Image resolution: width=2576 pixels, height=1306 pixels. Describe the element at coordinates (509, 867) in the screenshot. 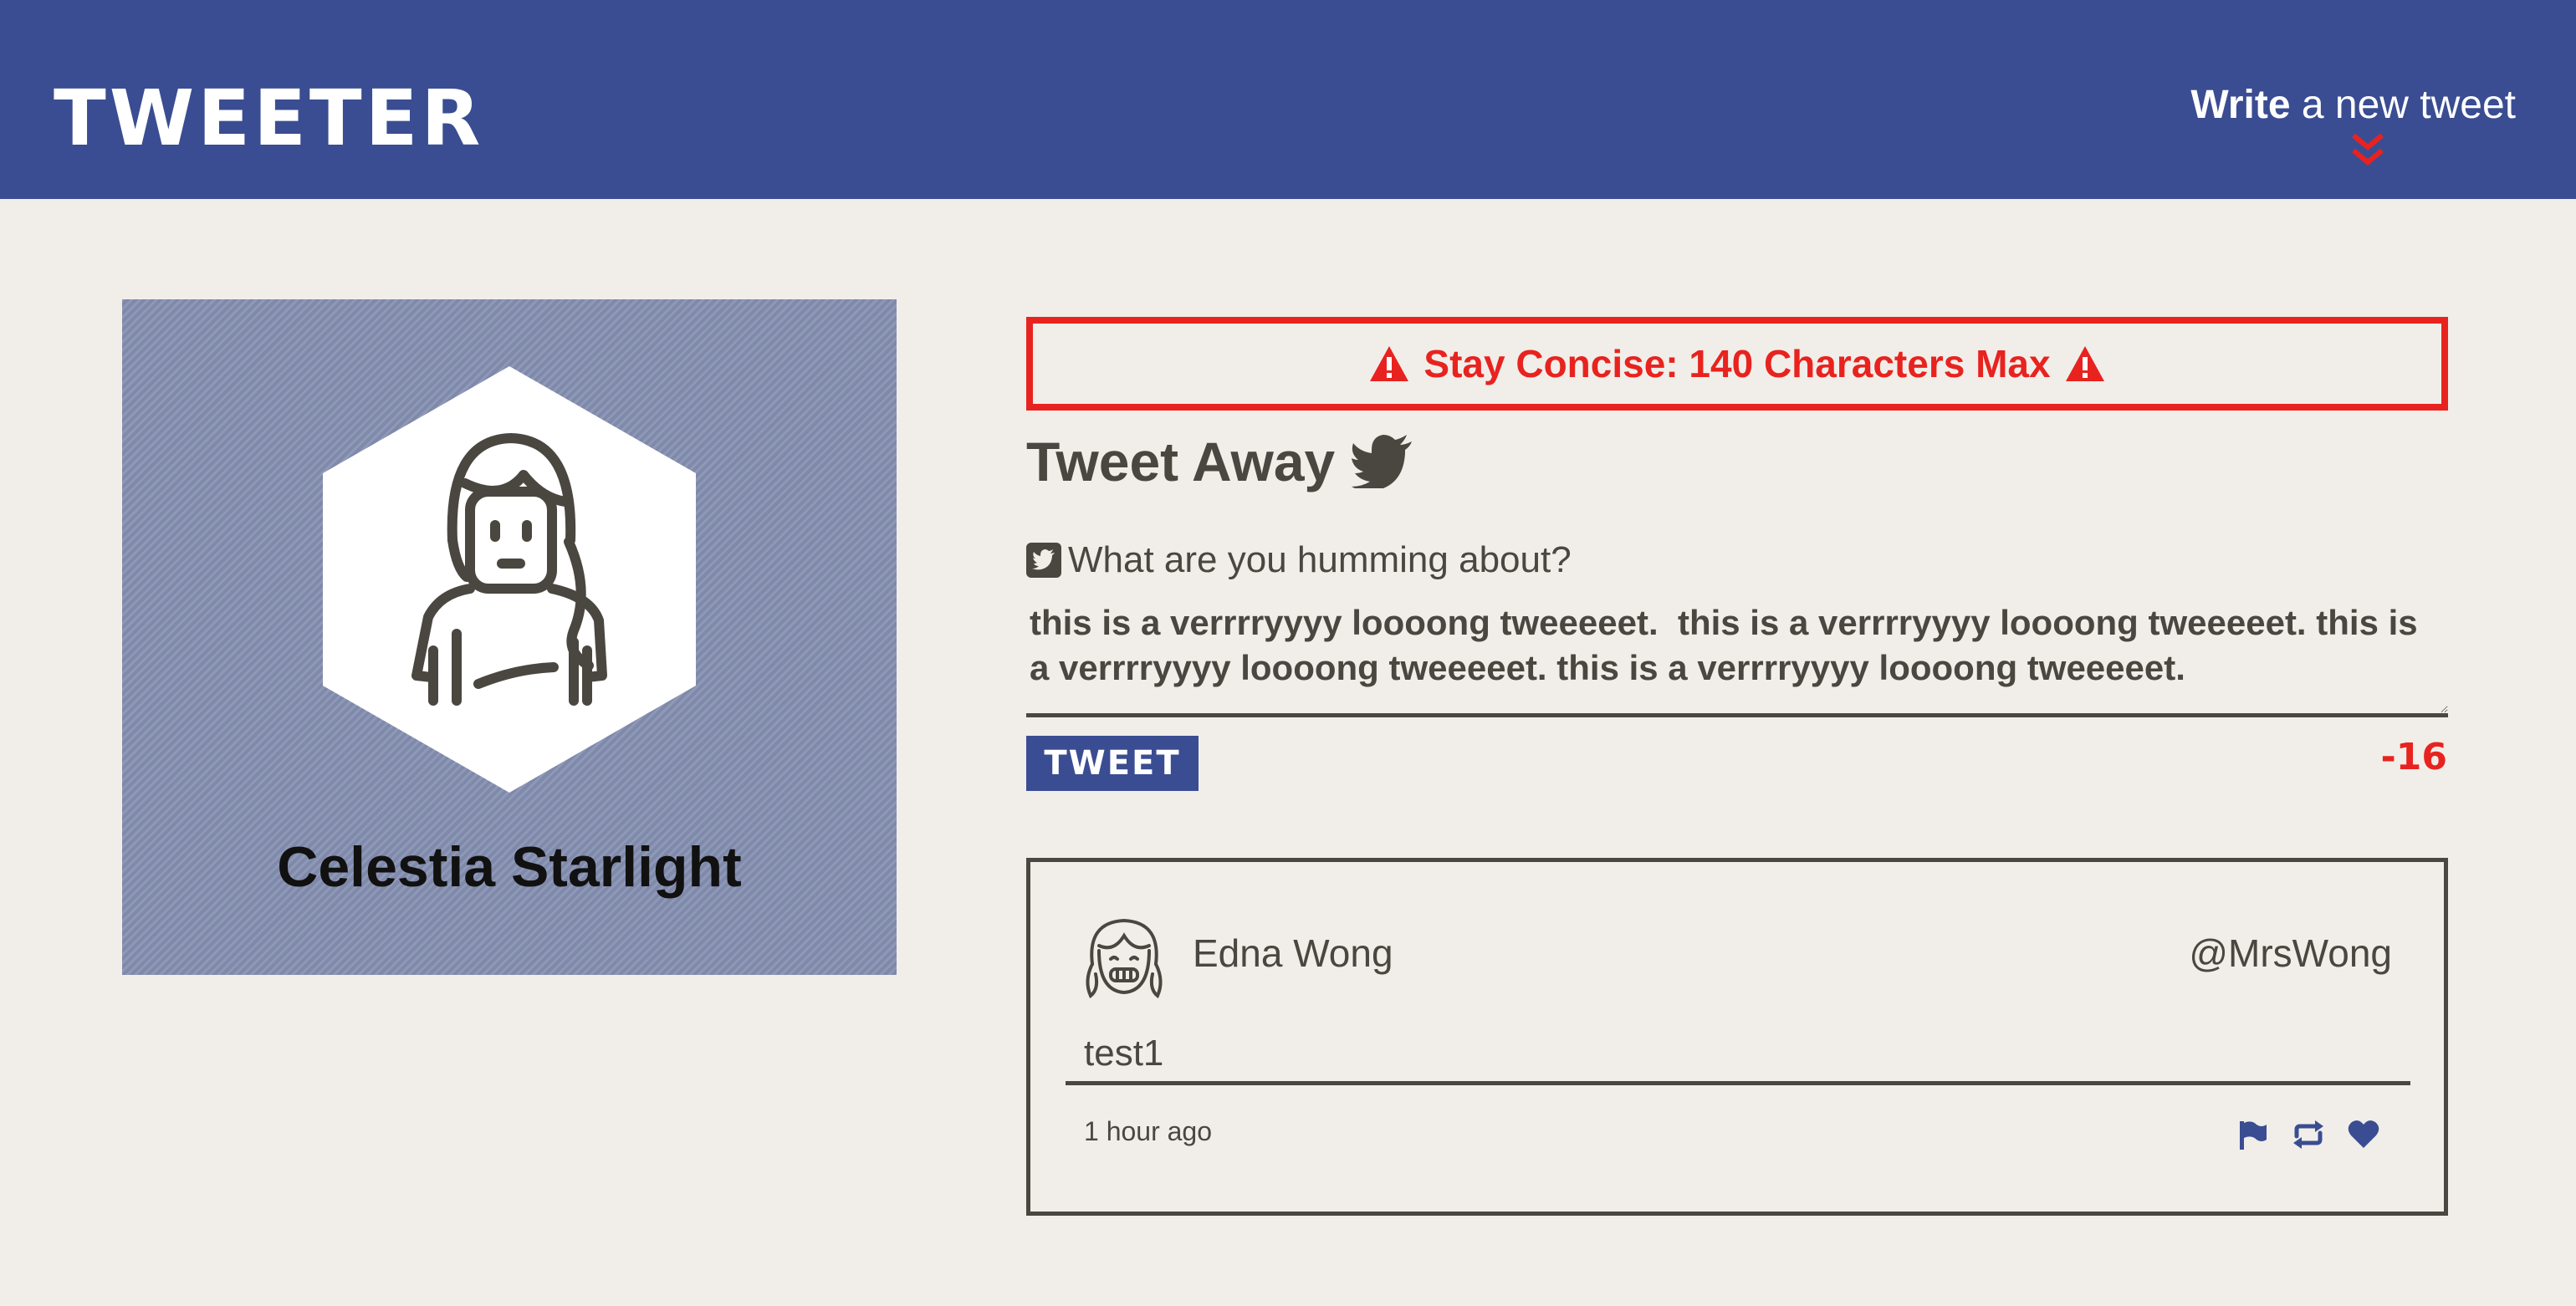

I see `profile-name: Celestia Starlight` at that location.